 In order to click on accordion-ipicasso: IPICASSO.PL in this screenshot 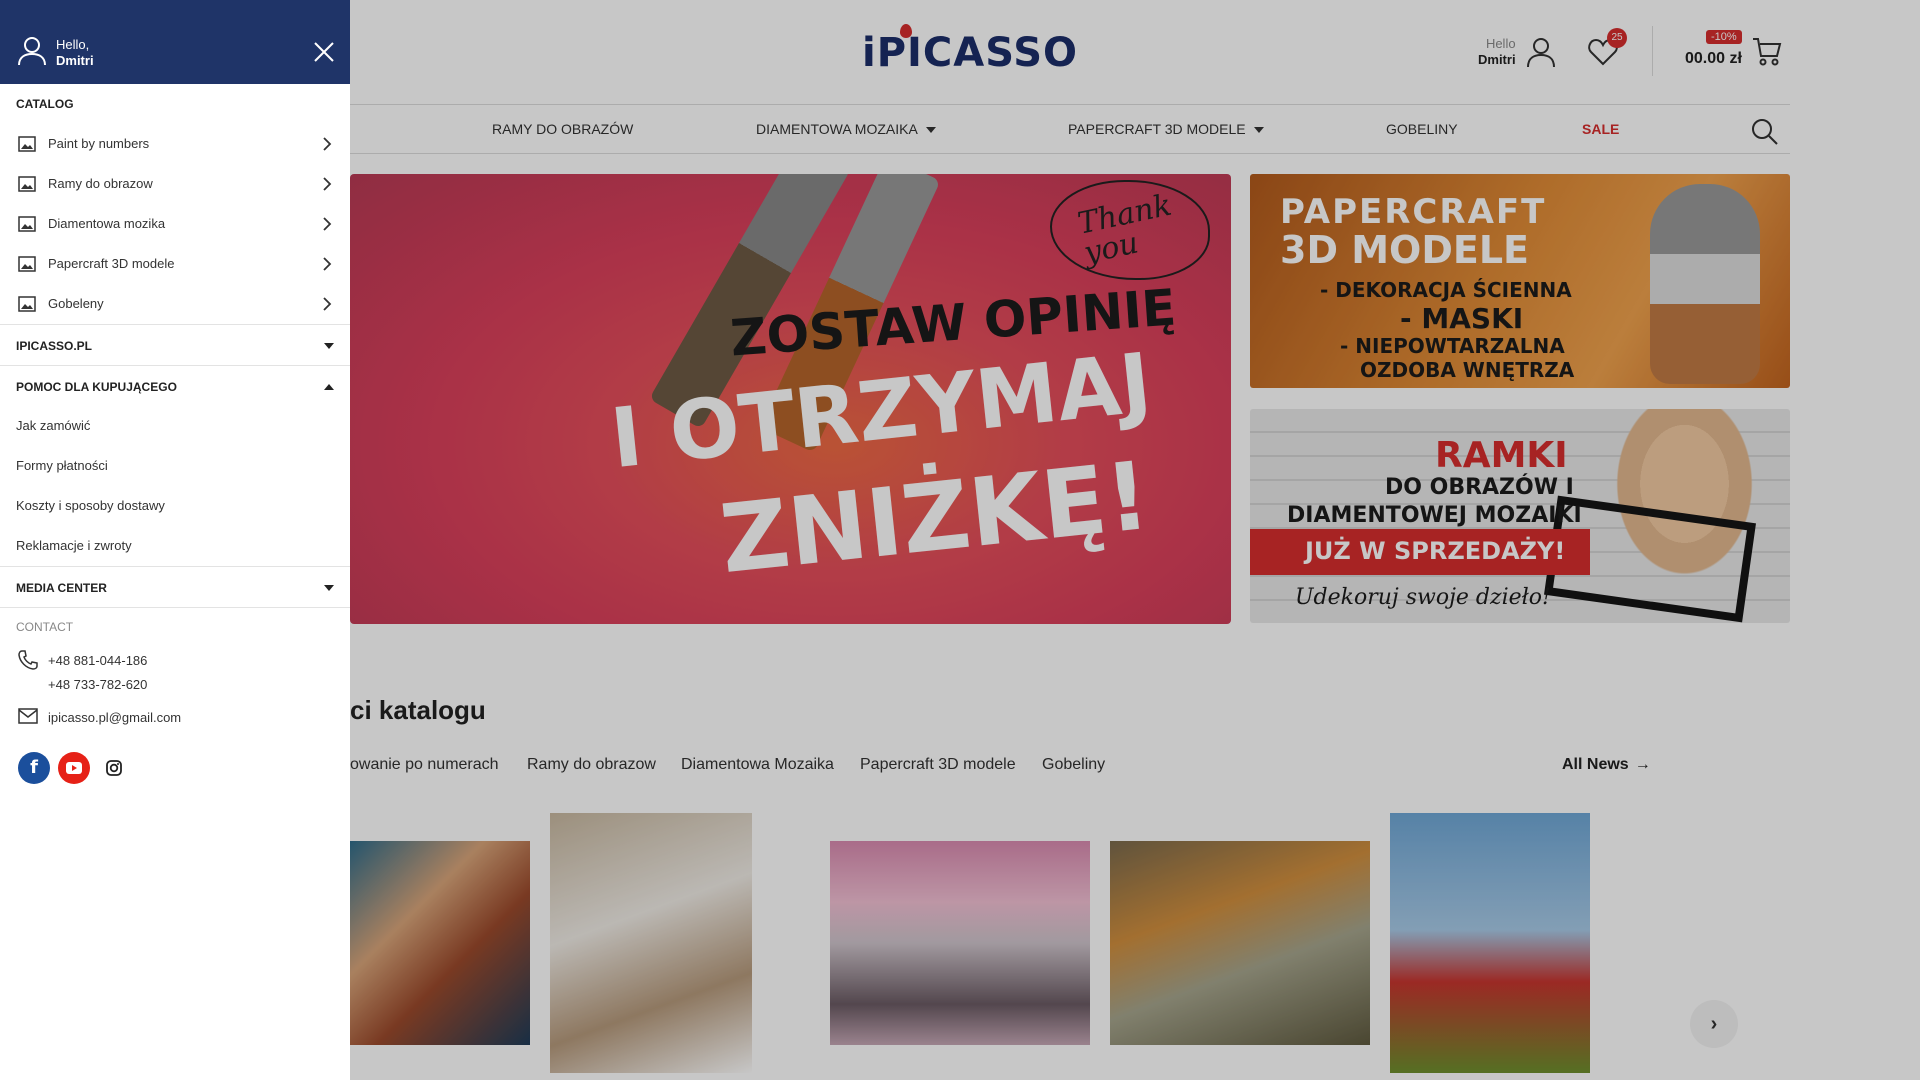, I will do `click(175, 345)`.